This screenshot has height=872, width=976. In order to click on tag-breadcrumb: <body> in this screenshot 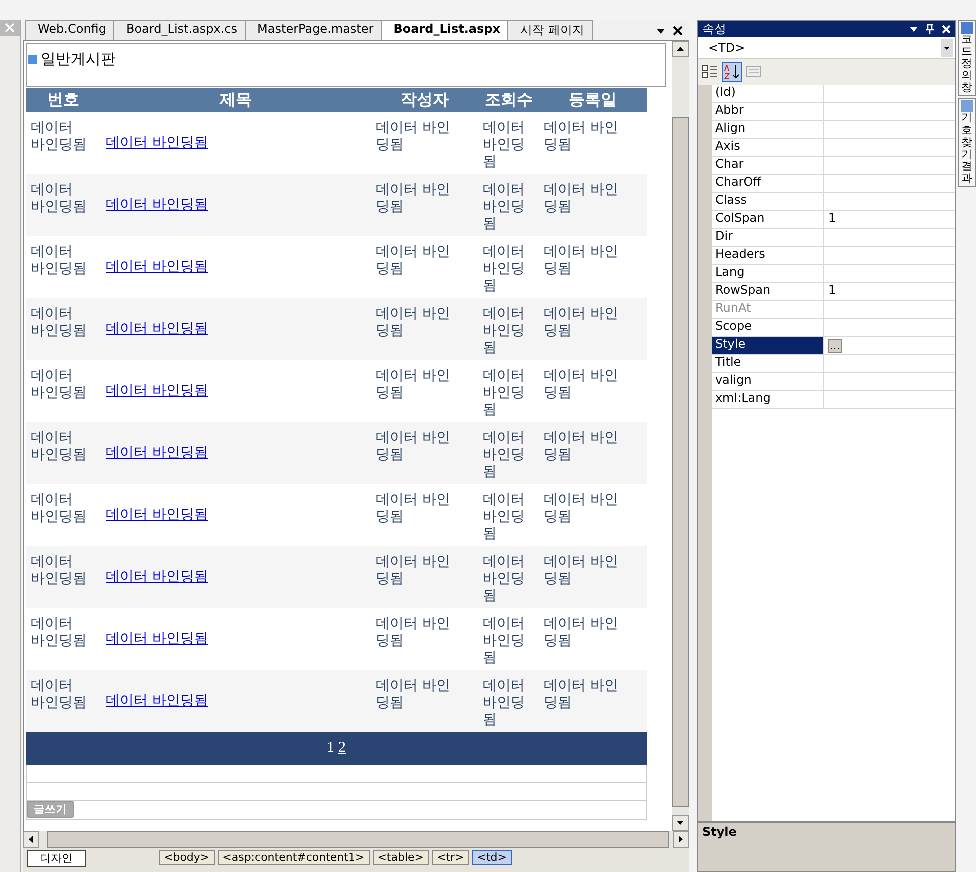, I will do `click(187, 857)`.